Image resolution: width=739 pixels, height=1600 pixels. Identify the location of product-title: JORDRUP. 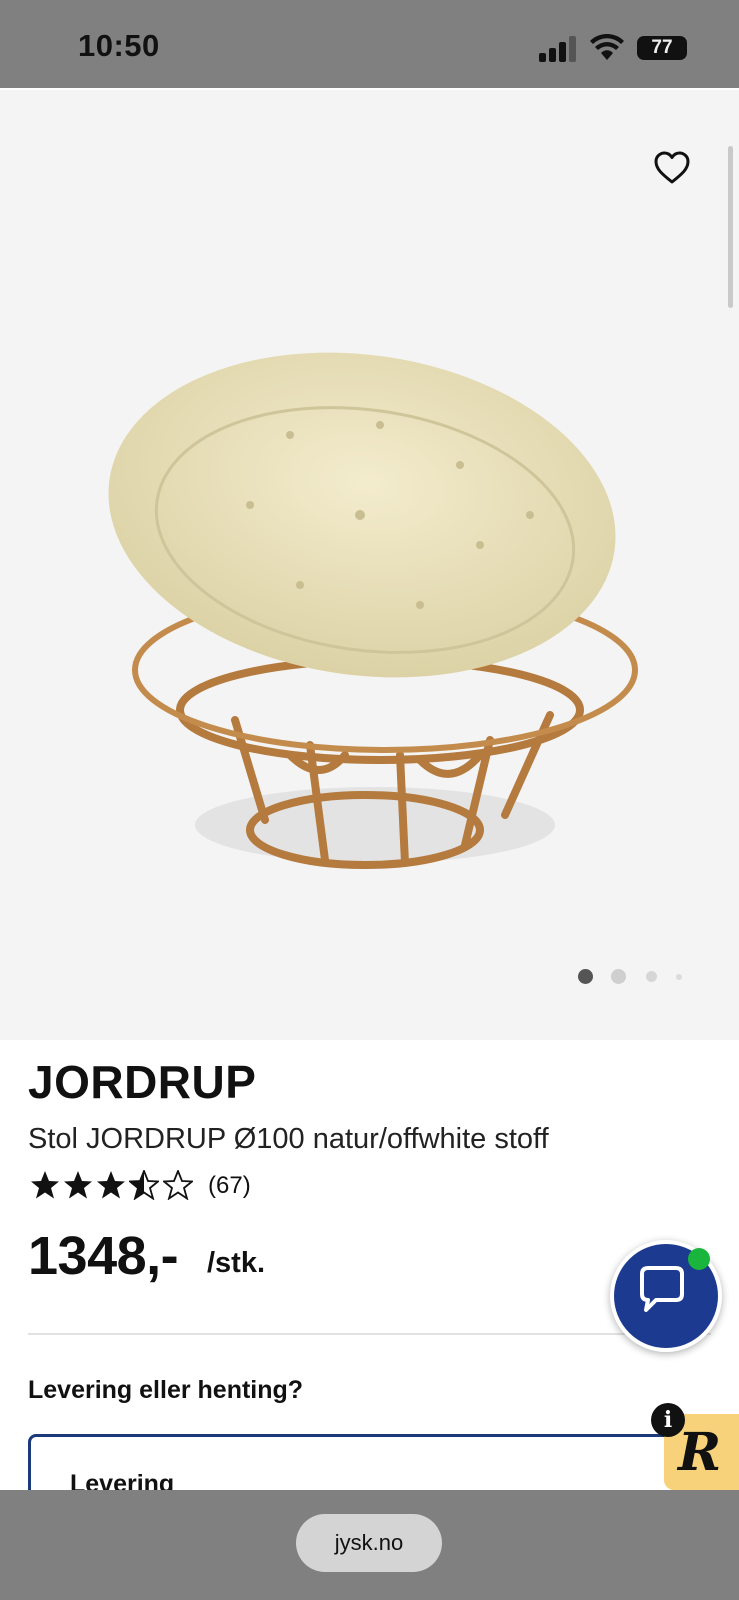
(142, 1082).